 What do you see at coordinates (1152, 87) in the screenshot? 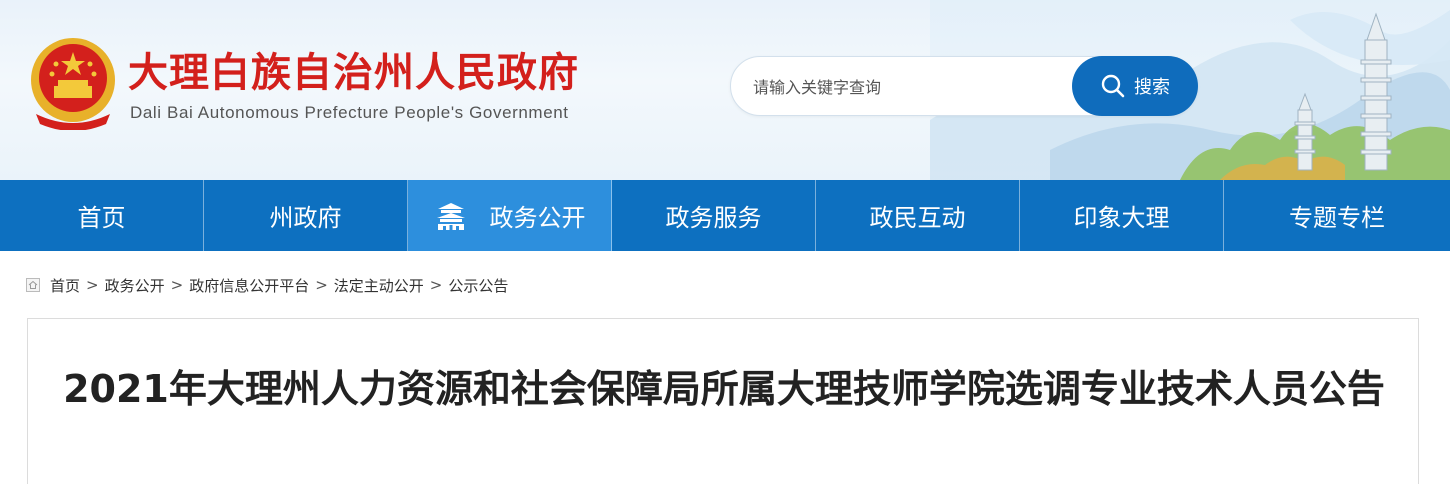
I see `search-button-label: 搜索` at bounding box center [1152, 87].